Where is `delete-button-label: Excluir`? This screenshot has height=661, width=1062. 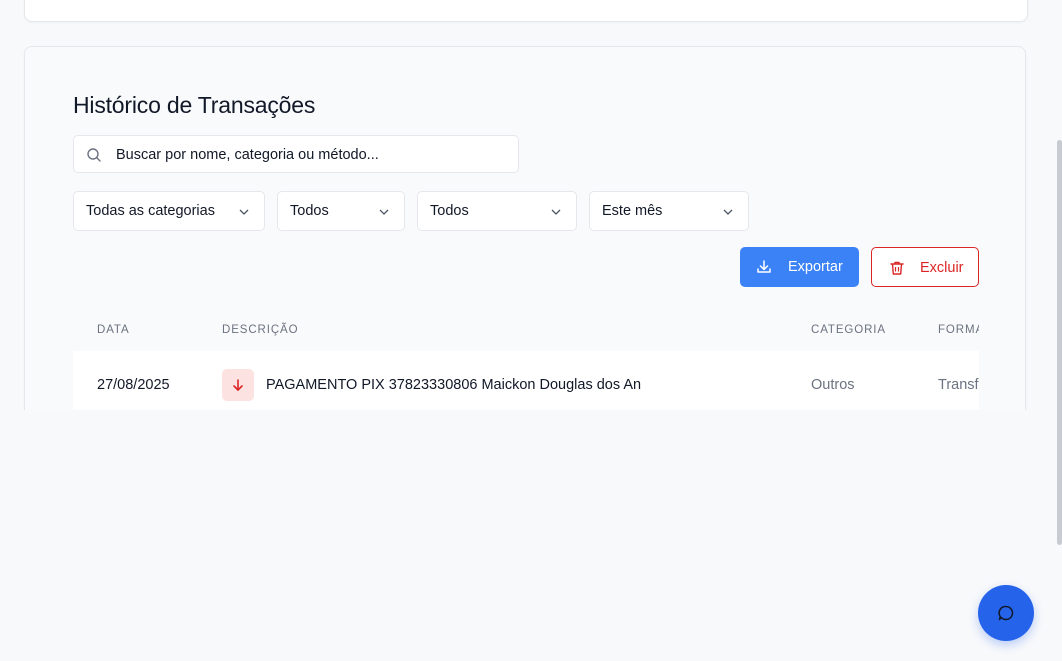
delete-button-label: Excluir is located at coordinates (942, 268).